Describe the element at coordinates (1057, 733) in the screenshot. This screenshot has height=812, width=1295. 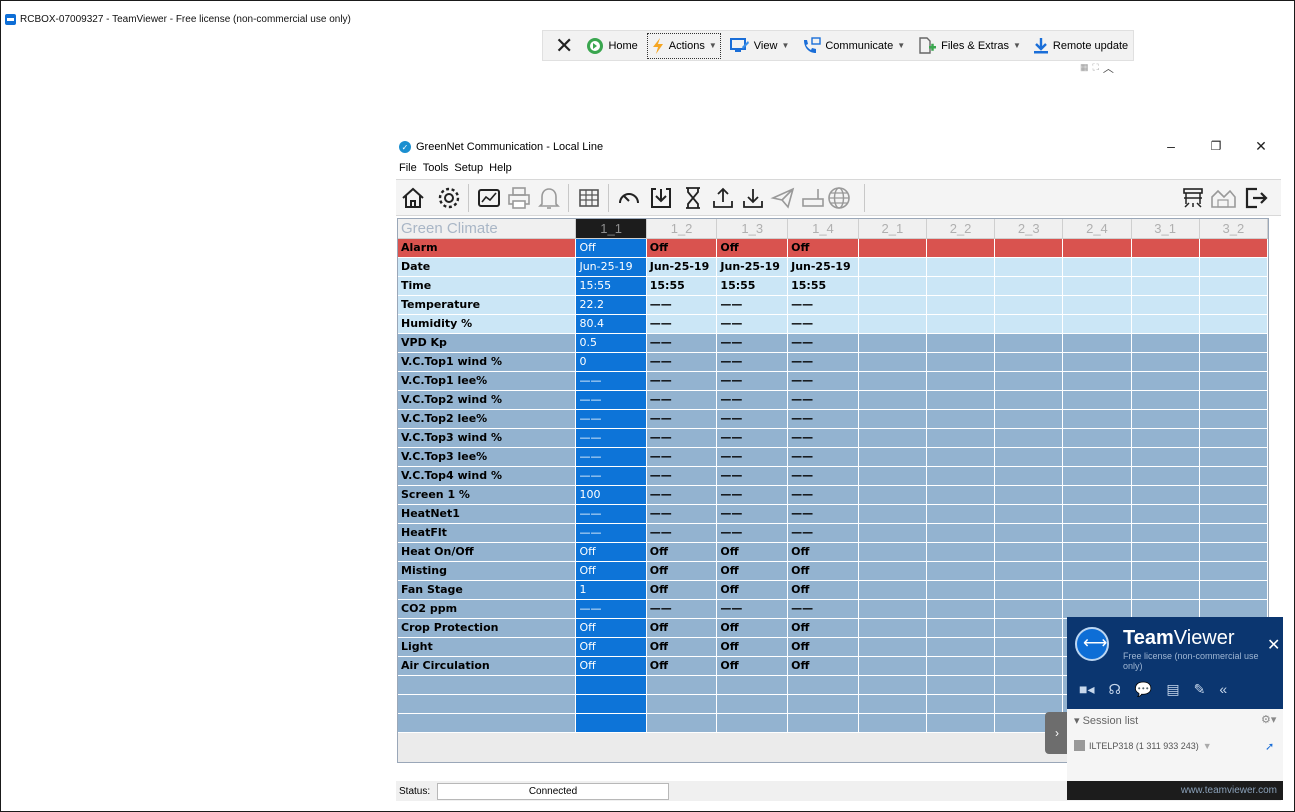
I see `panel-expand-tab: ›` at that location.